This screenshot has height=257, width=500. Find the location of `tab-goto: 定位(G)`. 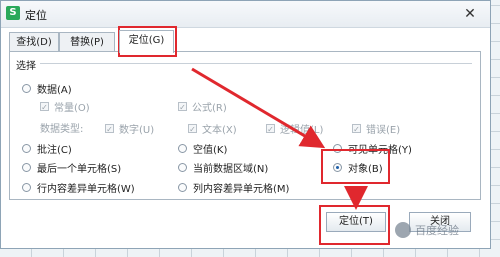

tab-goto: 定位(G) is located at coordinates (146, 41).